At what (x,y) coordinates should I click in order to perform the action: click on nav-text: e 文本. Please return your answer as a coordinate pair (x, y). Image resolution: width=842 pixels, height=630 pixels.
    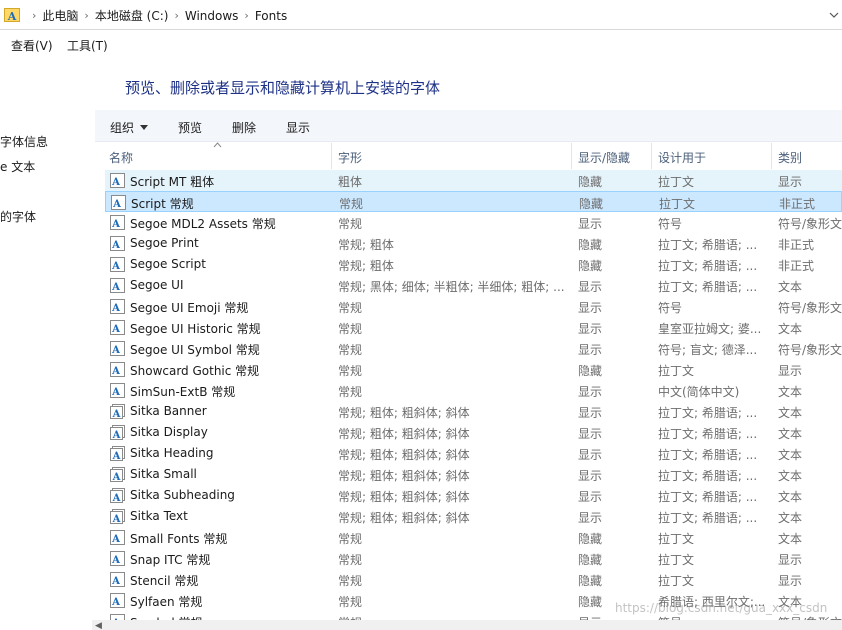
    Looking at the image, I should click on (17, 166).